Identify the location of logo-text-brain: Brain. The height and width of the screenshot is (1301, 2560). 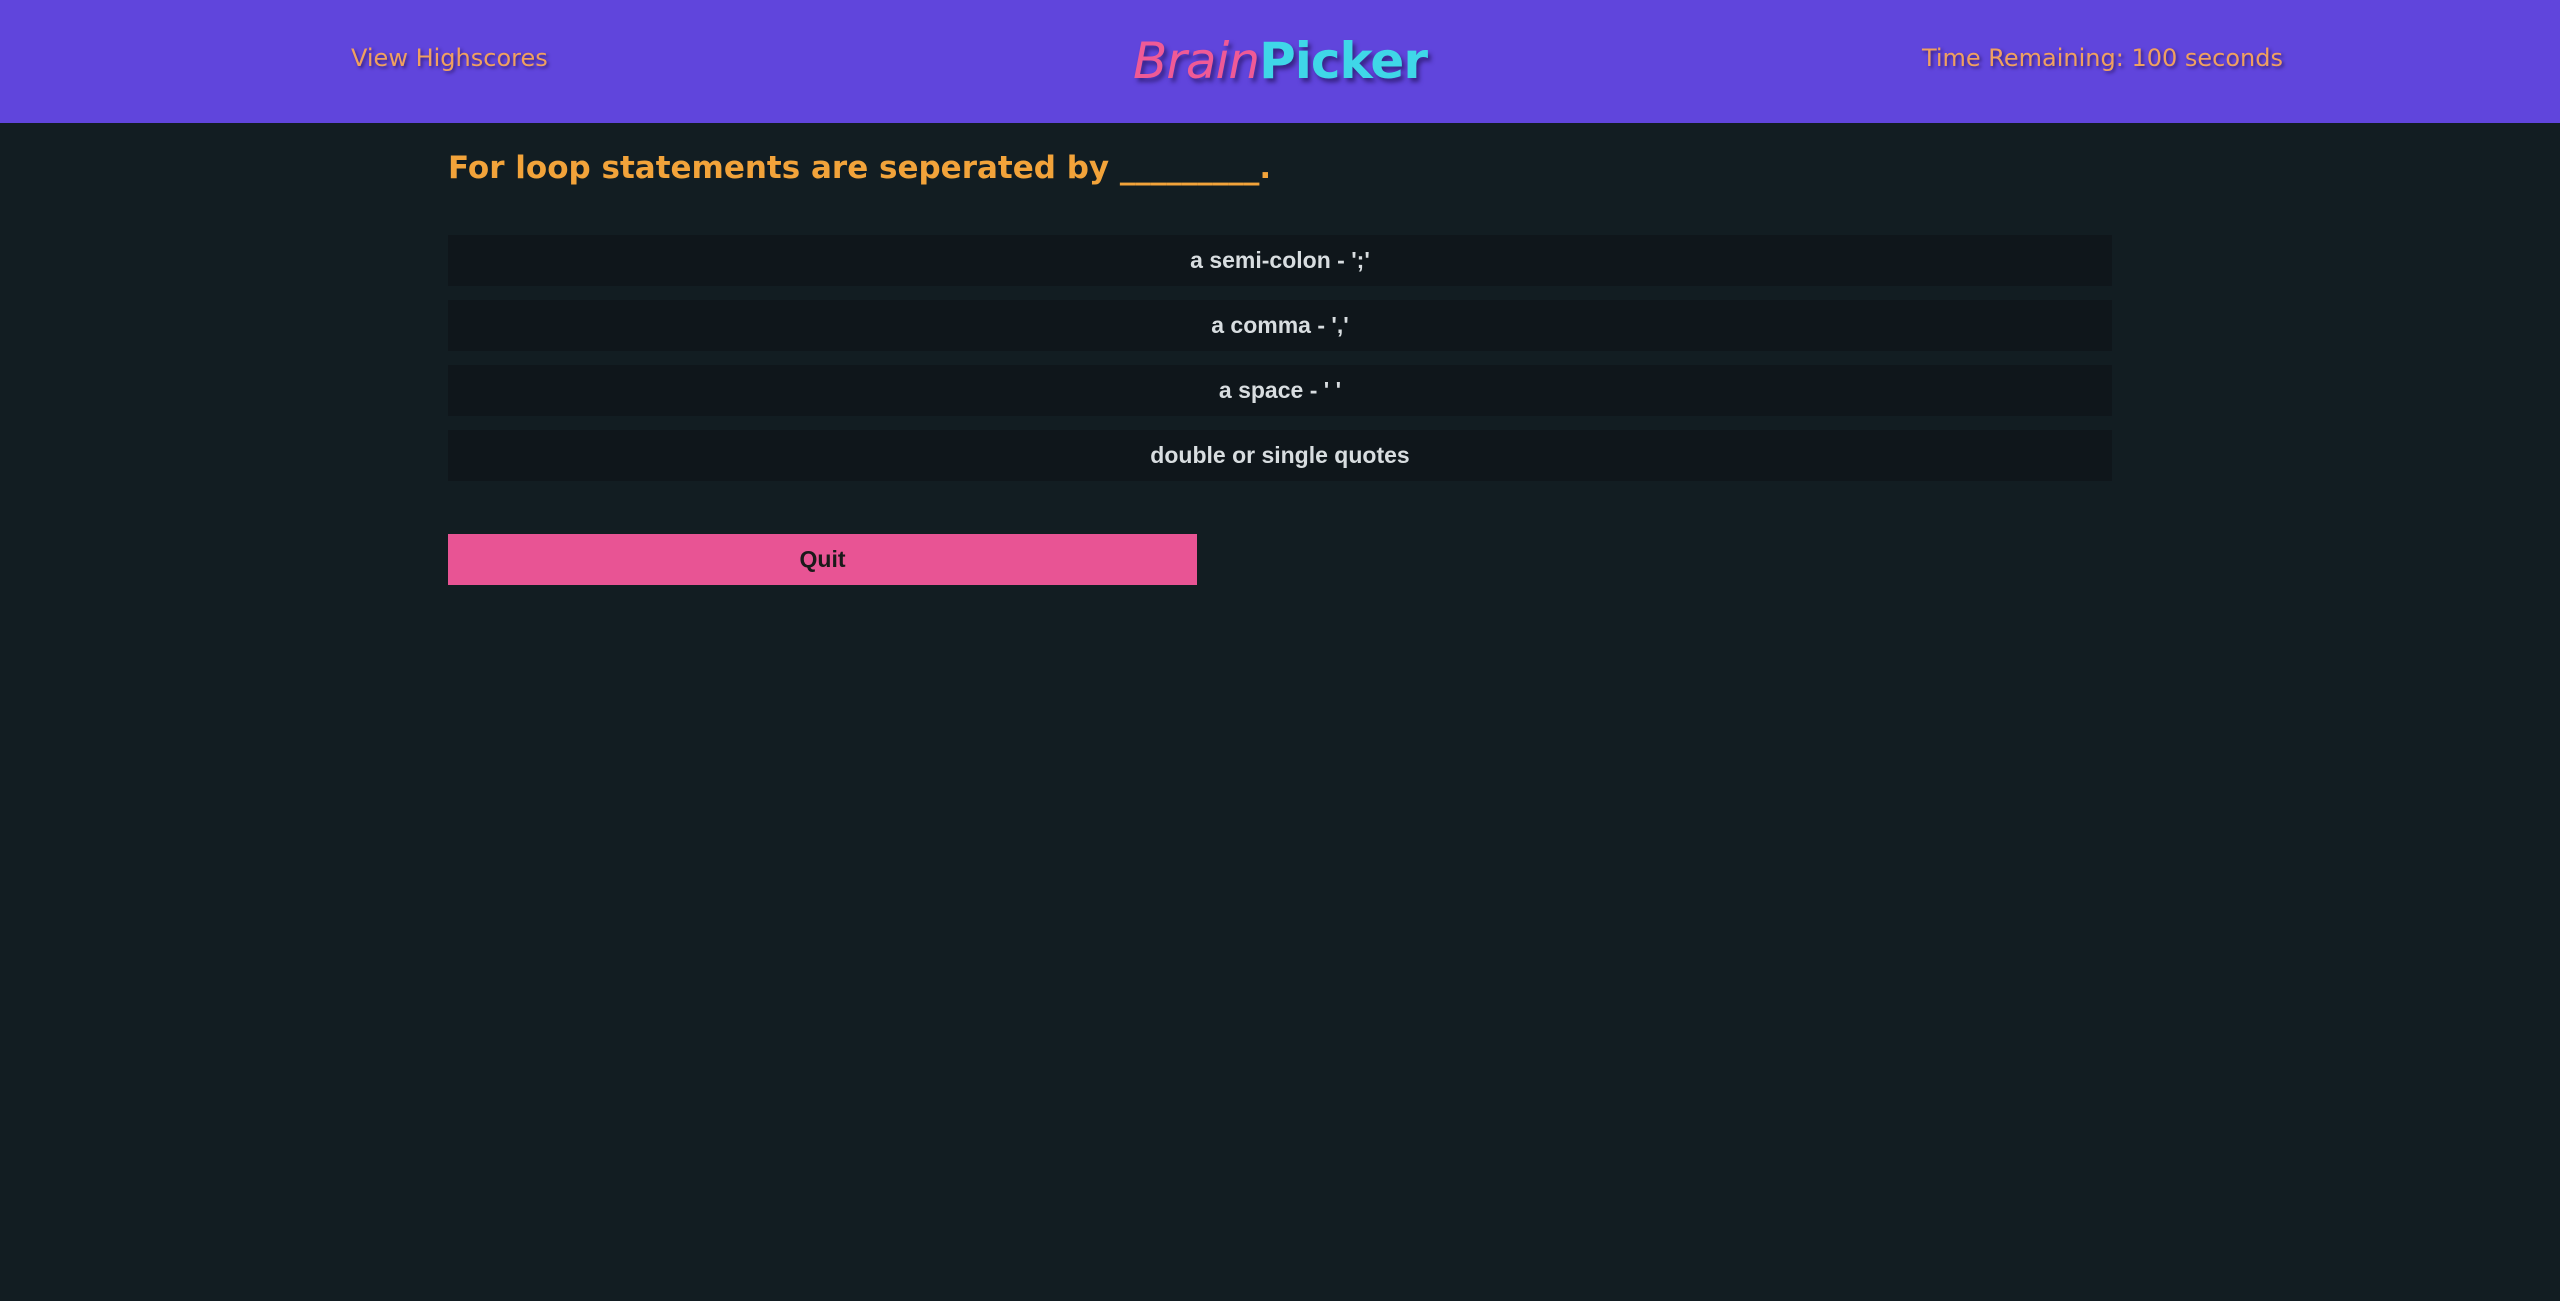
(1196, 61).